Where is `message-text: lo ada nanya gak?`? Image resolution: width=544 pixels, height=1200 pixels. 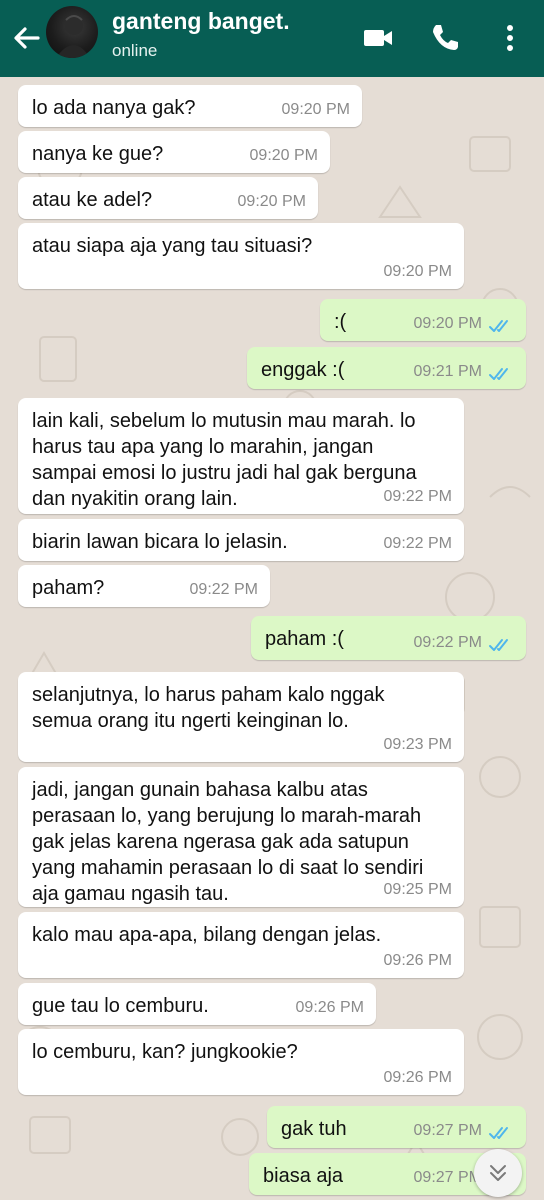
message-text: lo ada nanya gak? is located at coordinates (114, 108).